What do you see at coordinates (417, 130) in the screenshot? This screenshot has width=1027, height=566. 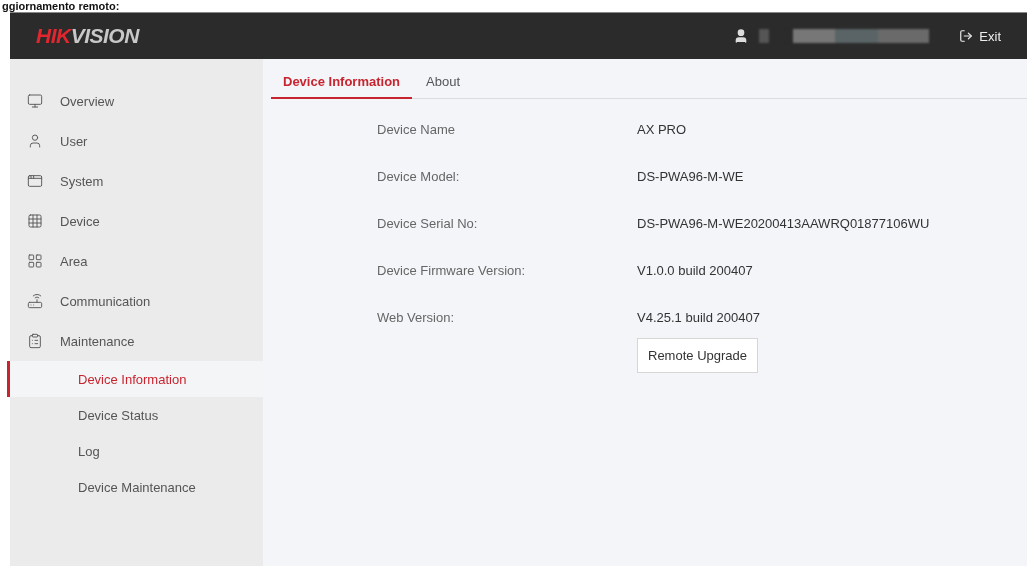 I see `field-label: Device Name` at bounding box center [417, 130].